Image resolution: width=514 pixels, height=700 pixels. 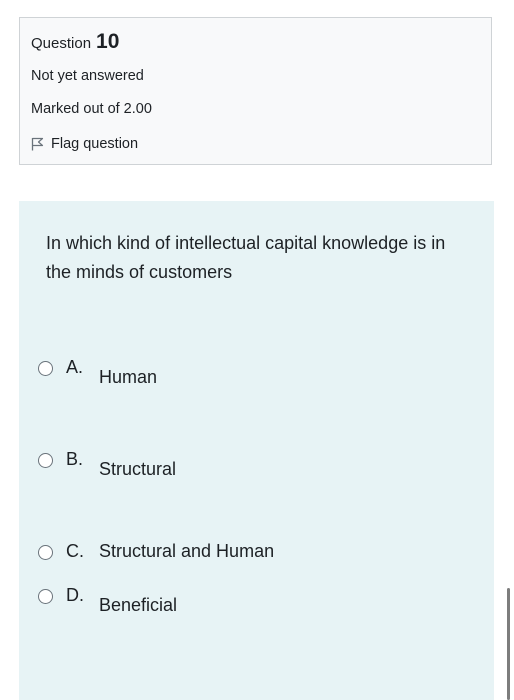 I want to click on question-number-value: 10, so click(x=108, y=41).